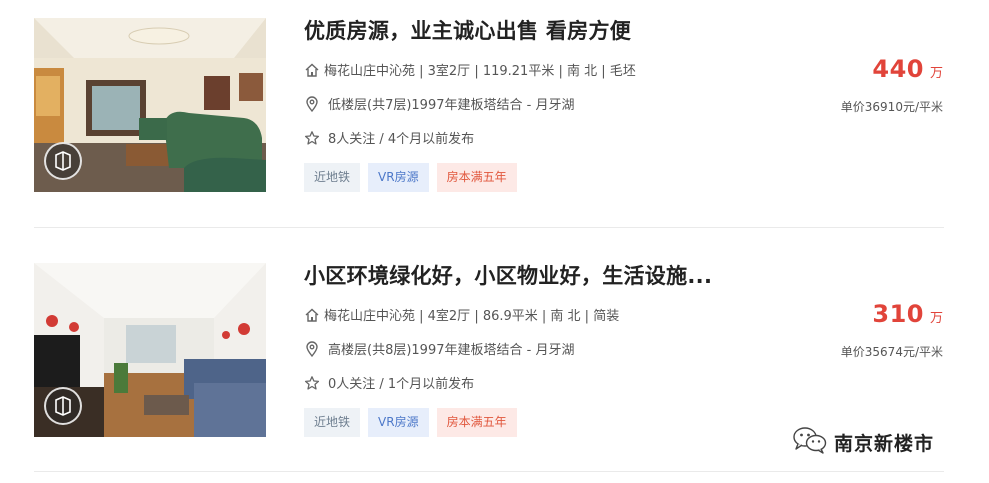 The image size is (989, 483). I want to click on floor-info-text: 低楼层(共7层)1997年建板塔结合 - 月牙湖, so click(451, 105).